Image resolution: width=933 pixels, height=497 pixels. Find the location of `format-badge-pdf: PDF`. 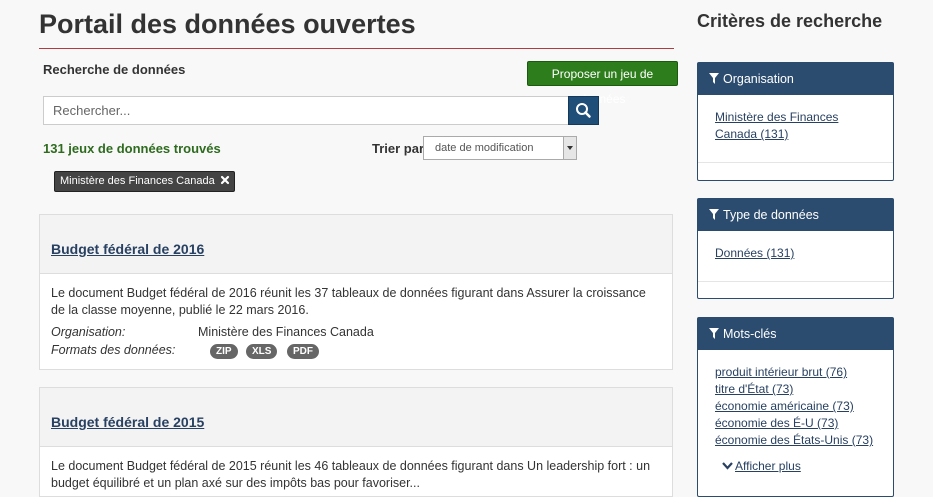

format-badge-pdf: PDF is located at coordinates (303, 351).